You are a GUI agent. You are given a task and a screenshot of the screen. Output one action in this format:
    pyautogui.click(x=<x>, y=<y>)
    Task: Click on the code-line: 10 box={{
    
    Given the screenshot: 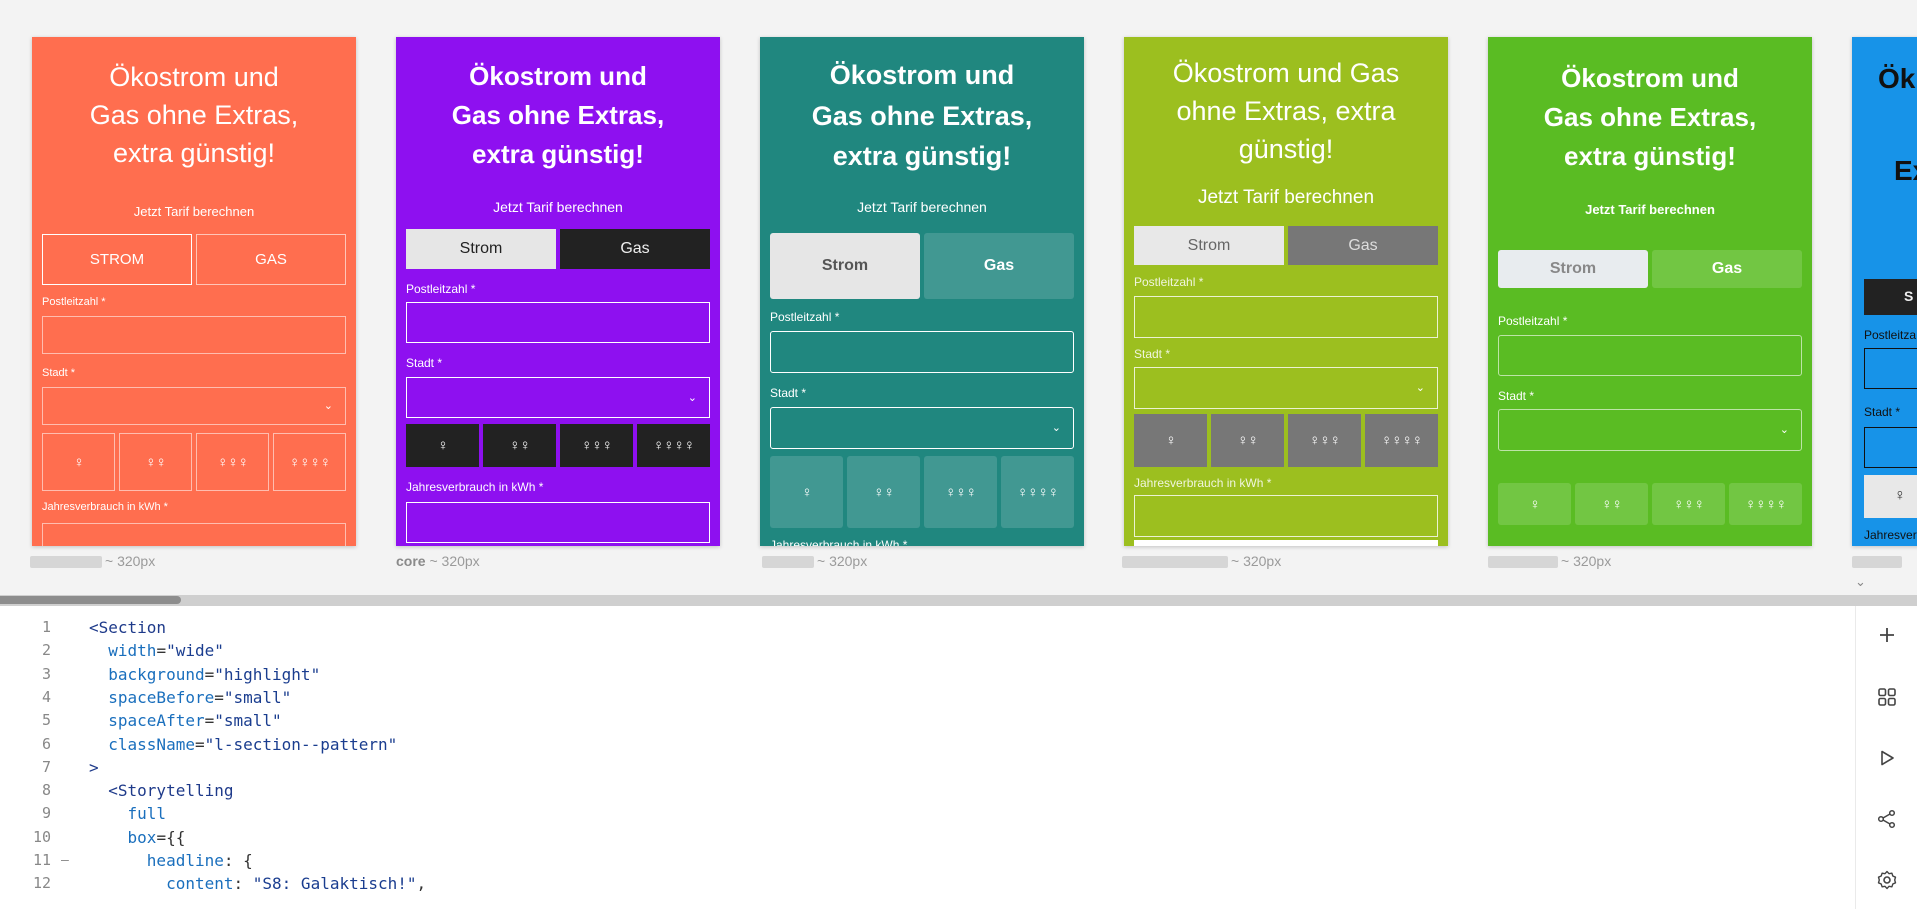 What is the action you would take?
    pyautogui.click(x=927, y=837)
    